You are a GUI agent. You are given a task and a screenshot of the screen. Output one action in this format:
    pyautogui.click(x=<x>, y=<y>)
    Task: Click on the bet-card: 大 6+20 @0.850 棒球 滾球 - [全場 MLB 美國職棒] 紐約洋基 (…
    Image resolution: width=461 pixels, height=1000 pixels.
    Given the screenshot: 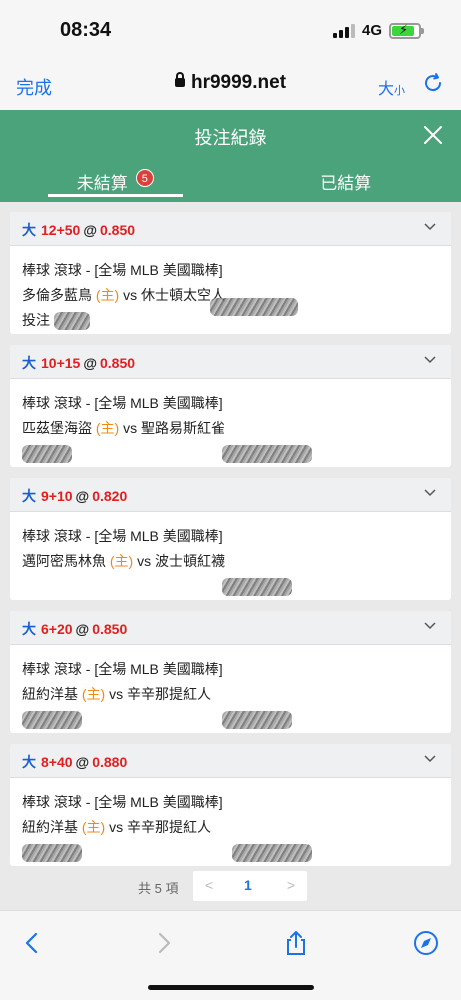 What is the action you would take?
    pyautogui.click(x=230, y=672)
    